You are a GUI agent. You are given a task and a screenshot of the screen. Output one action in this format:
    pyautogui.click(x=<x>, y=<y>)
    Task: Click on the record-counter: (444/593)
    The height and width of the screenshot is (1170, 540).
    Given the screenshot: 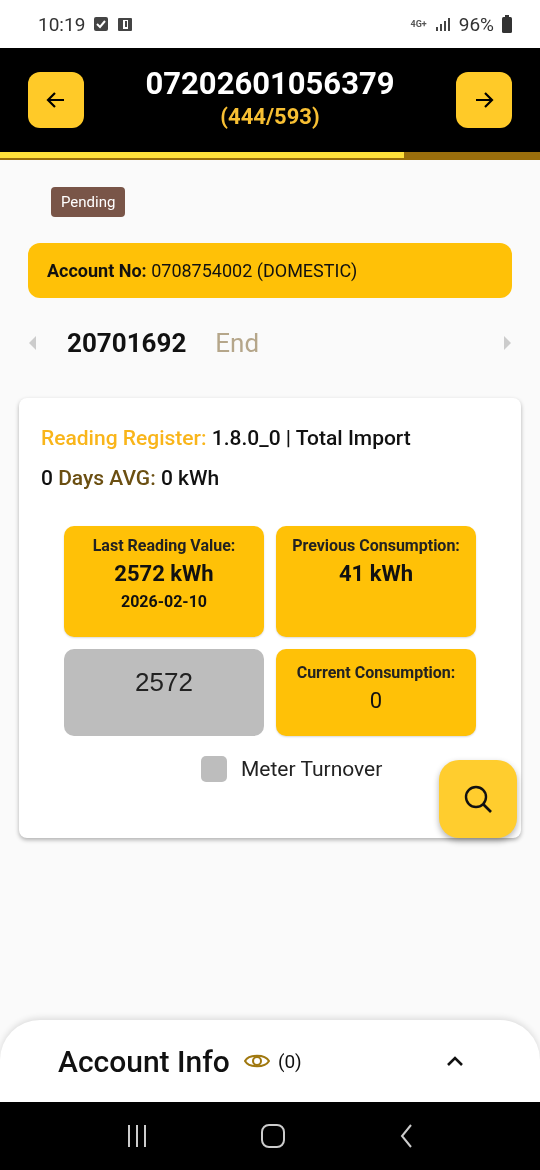 What is the action you would take?
    pyautogui.click(x=270, y=116)
    